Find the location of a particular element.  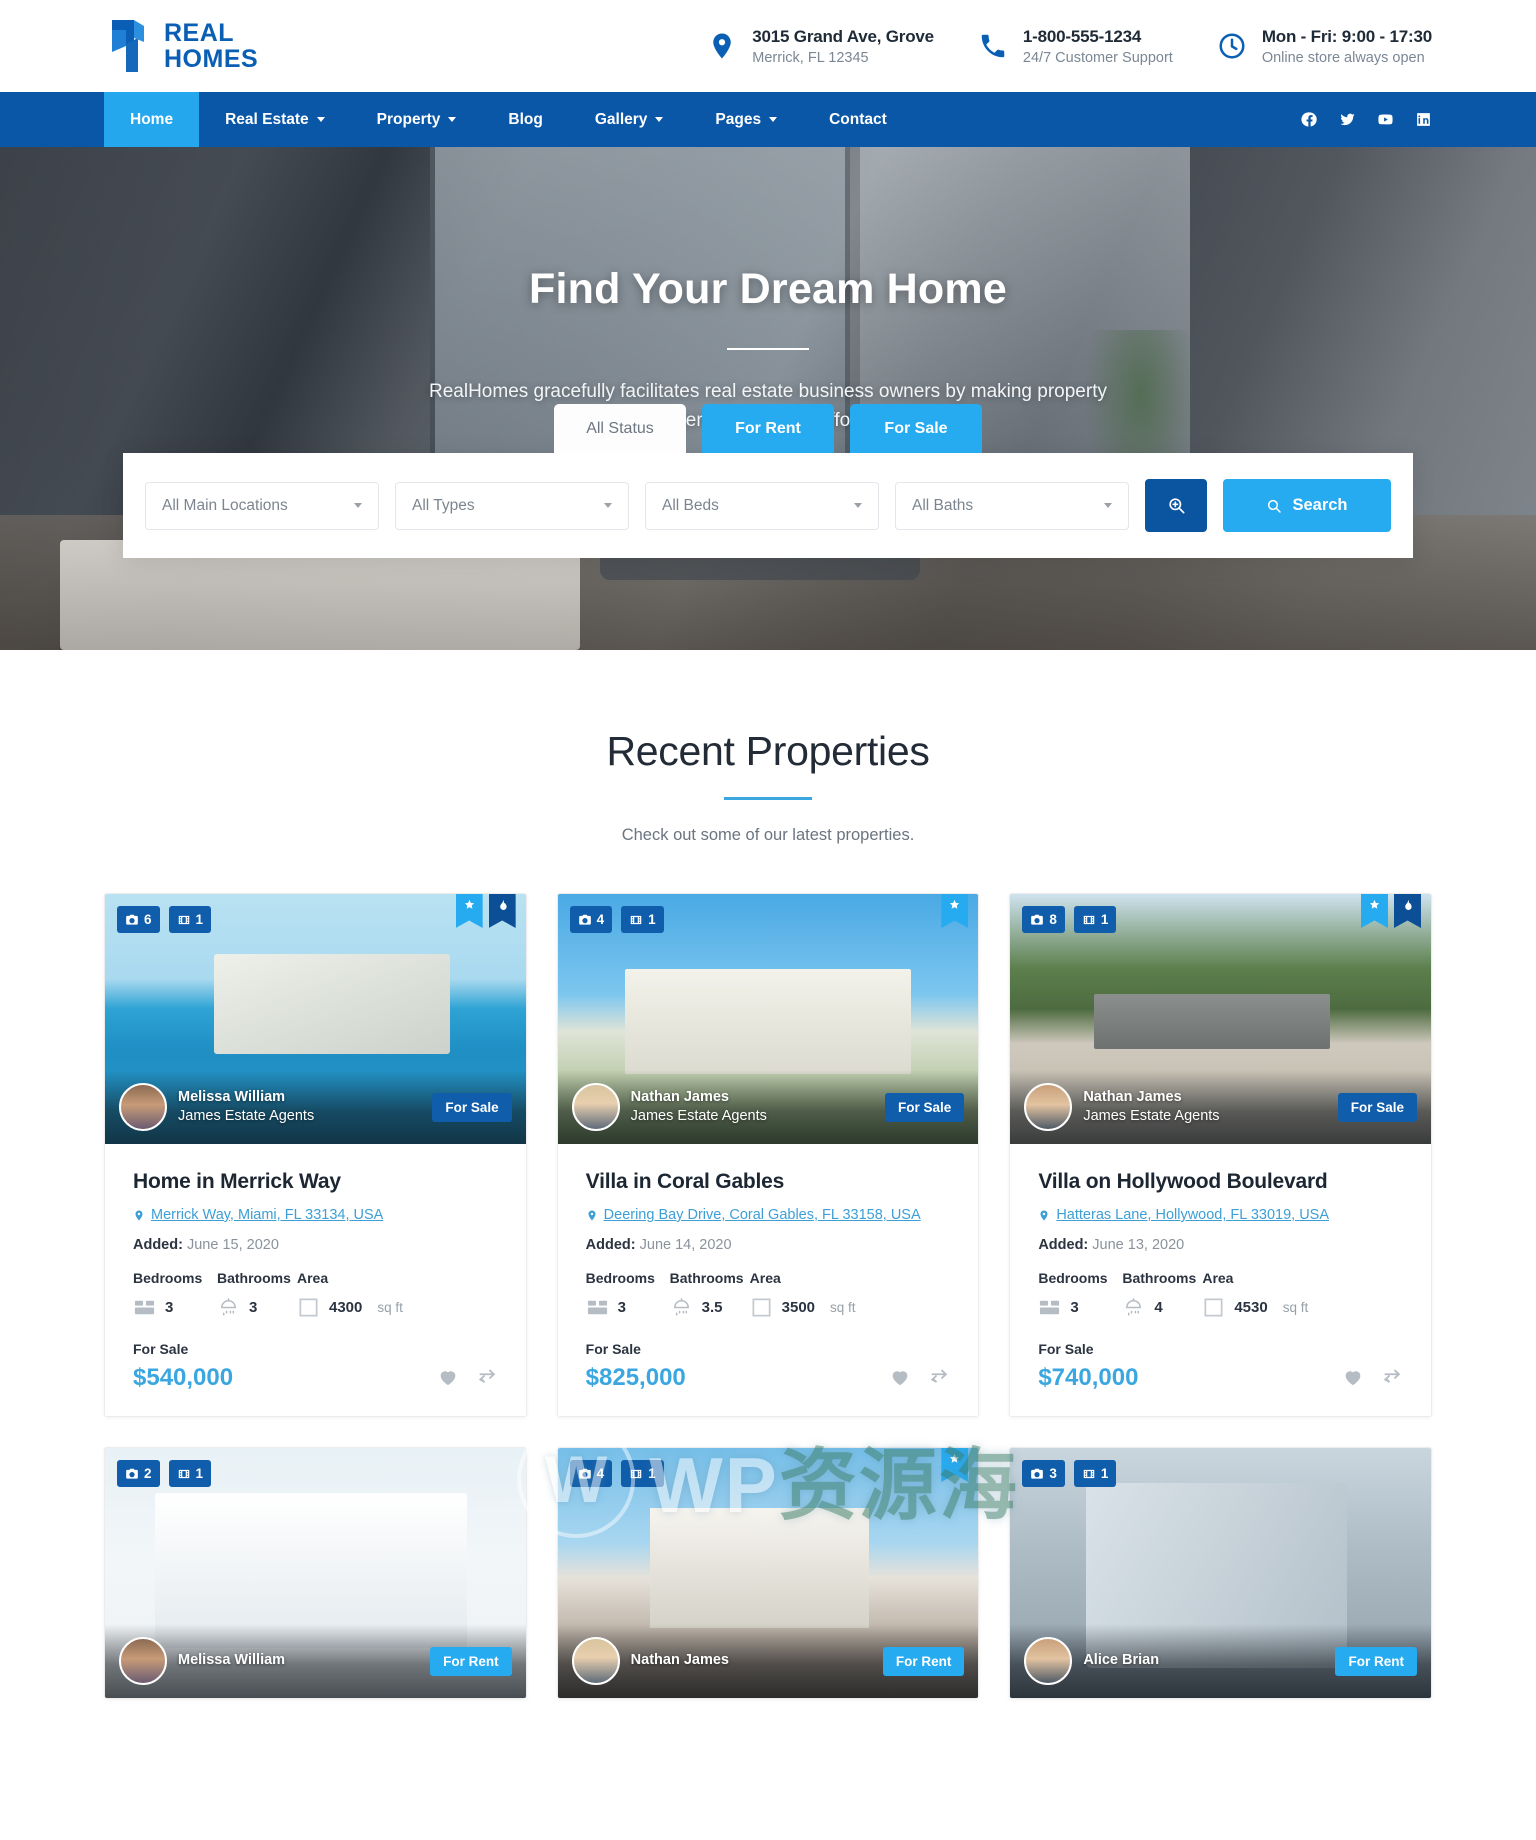

property-card: 2 1 Melissa William For Rent is located at coordinates (315, 1573).